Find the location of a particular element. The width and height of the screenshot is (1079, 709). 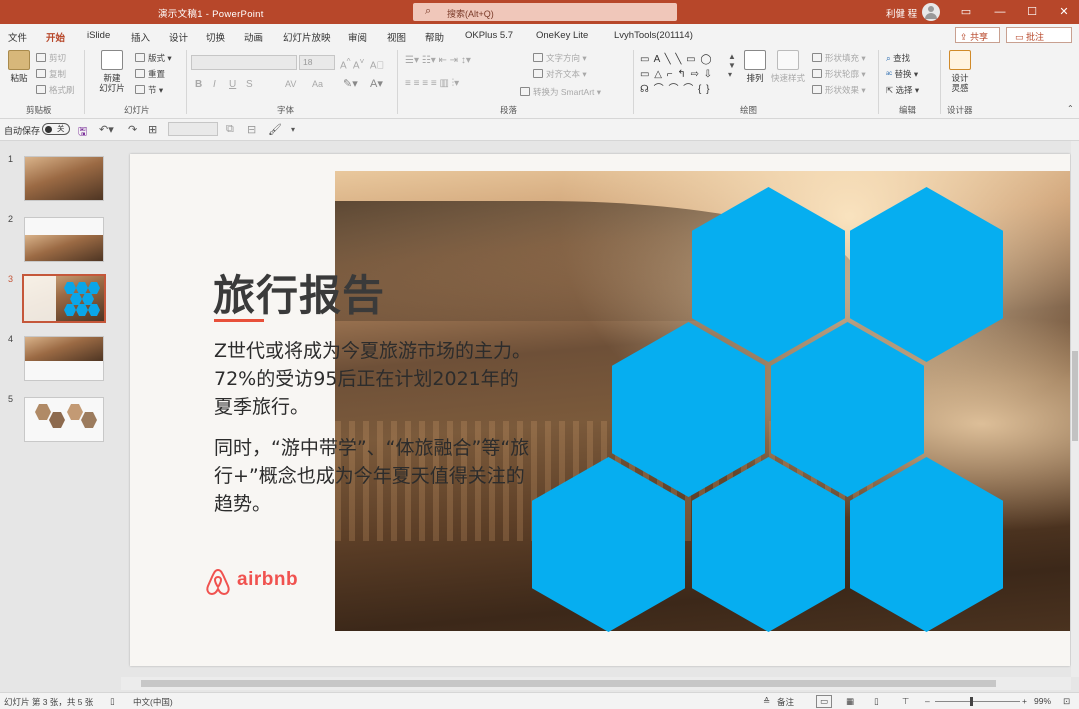

horizontal-scrollbar is located at coordinates (596, 683).